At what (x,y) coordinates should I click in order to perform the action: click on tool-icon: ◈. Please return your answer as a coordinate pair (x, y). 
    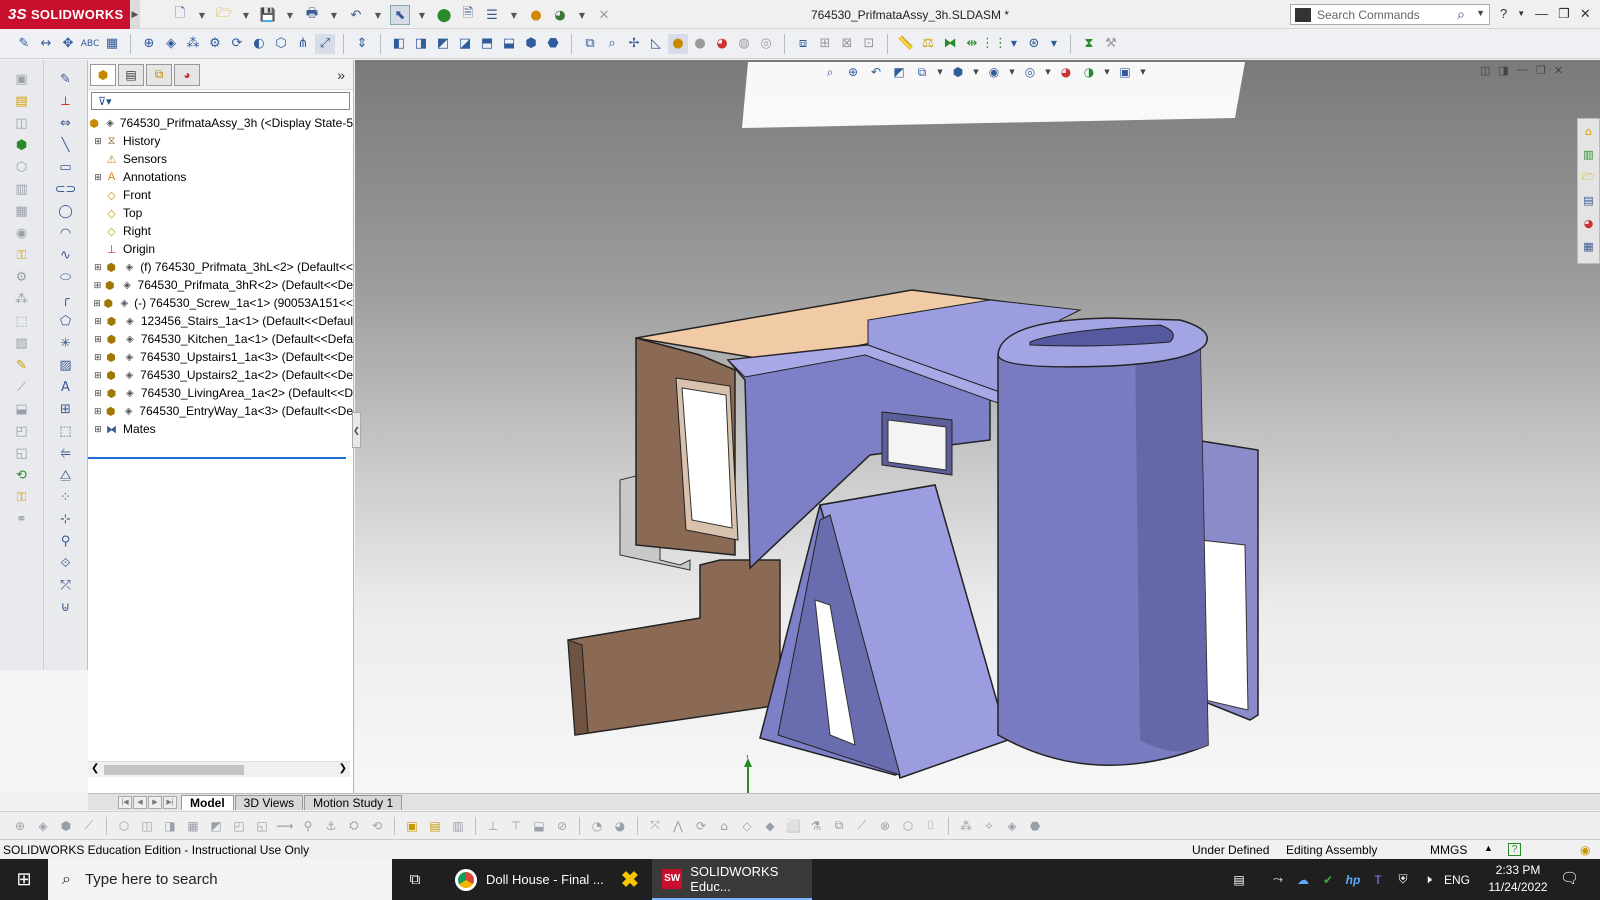
    Looking at the image, I should click on (1012, 826).